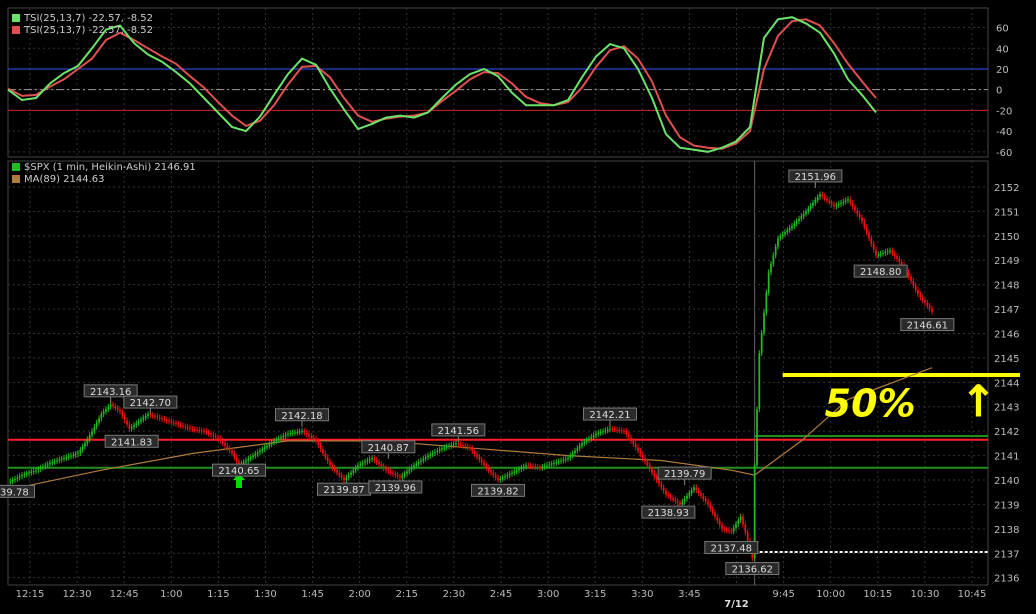 This screenshot has height=614, width=1036. What do you see at coordinates (218, 594) in the screenshot?
I see `x-tick-label: 1:15` at bounding box center [218, 594].